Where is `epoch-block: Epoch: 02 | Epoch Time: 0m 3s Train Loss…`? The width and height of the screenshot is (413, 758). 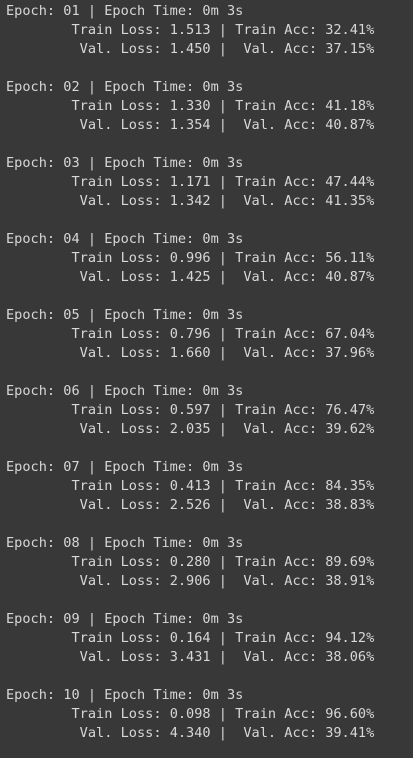
epoch-block: Epoch: 02 | Epoch Time: 0m 3s Train Loss… is located at coordinates (206, 106).